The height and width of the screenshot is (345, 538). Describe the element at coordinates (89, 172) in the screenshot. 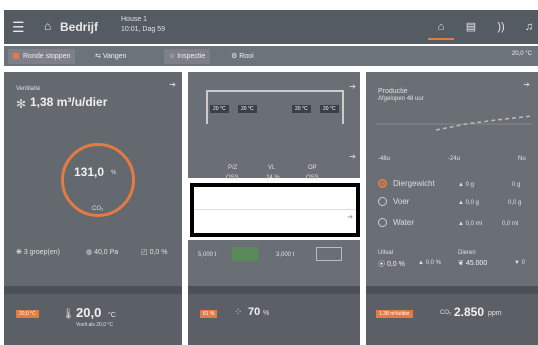

I see `ring-value: 131,0` at that location.